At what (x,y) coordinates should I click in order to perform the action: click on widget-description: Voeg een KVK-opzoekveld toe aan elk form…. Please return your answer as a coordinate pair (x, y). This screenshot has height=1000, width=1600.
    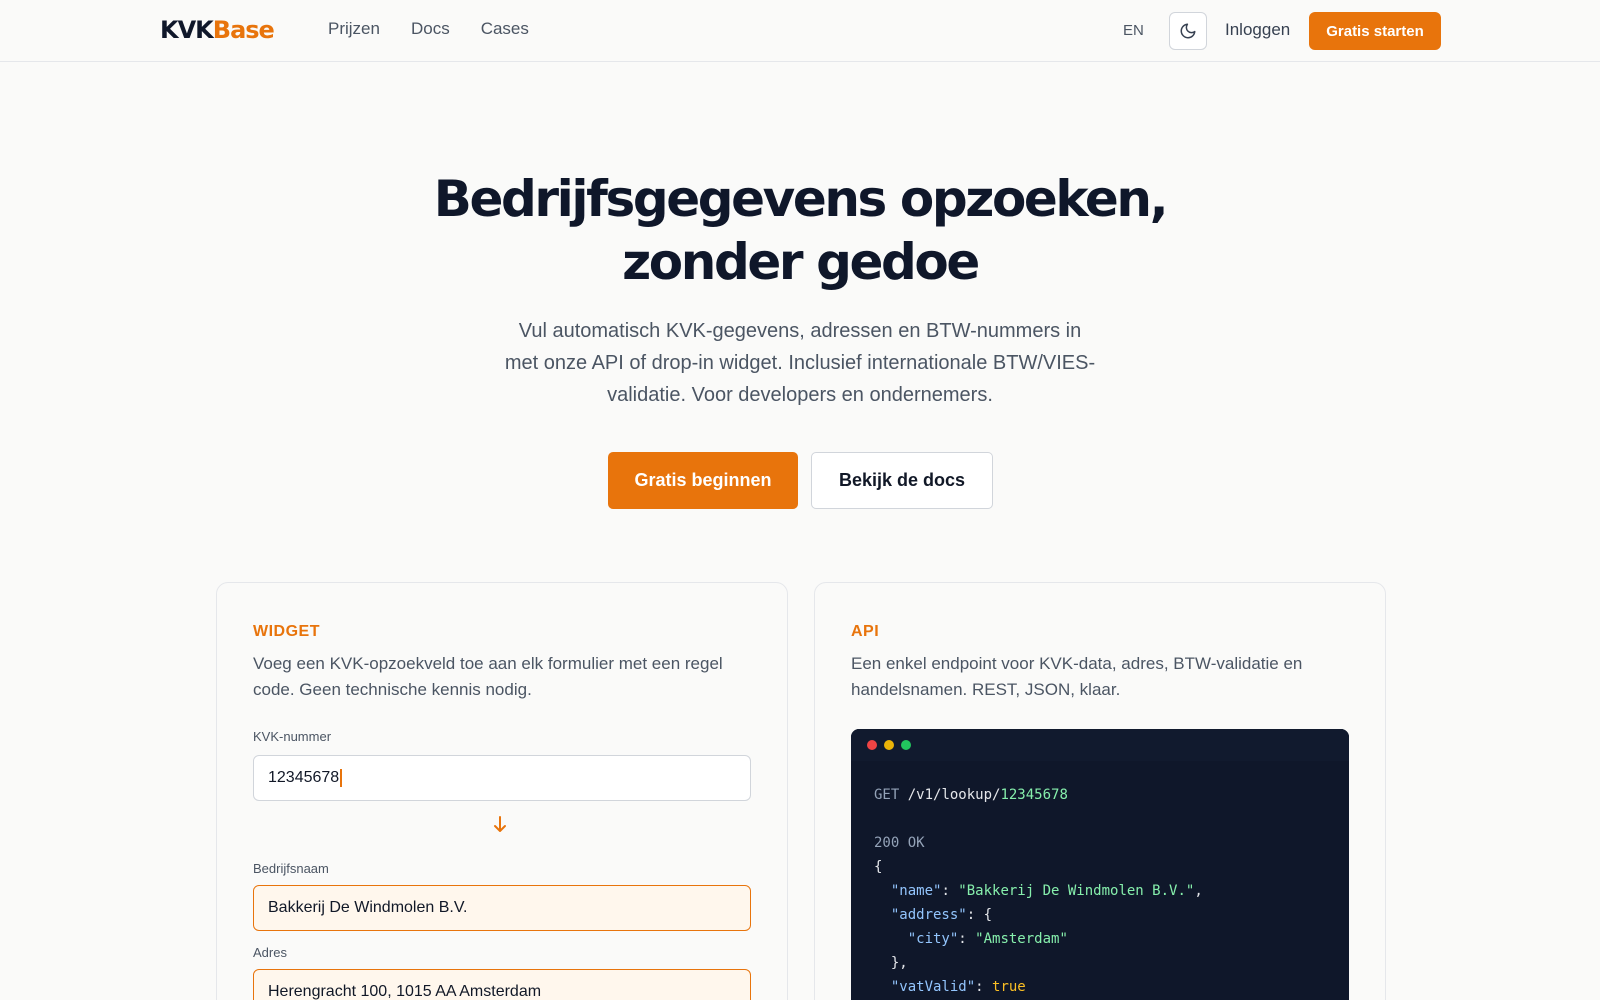
    Looking at the image, I should click on (488, 676).